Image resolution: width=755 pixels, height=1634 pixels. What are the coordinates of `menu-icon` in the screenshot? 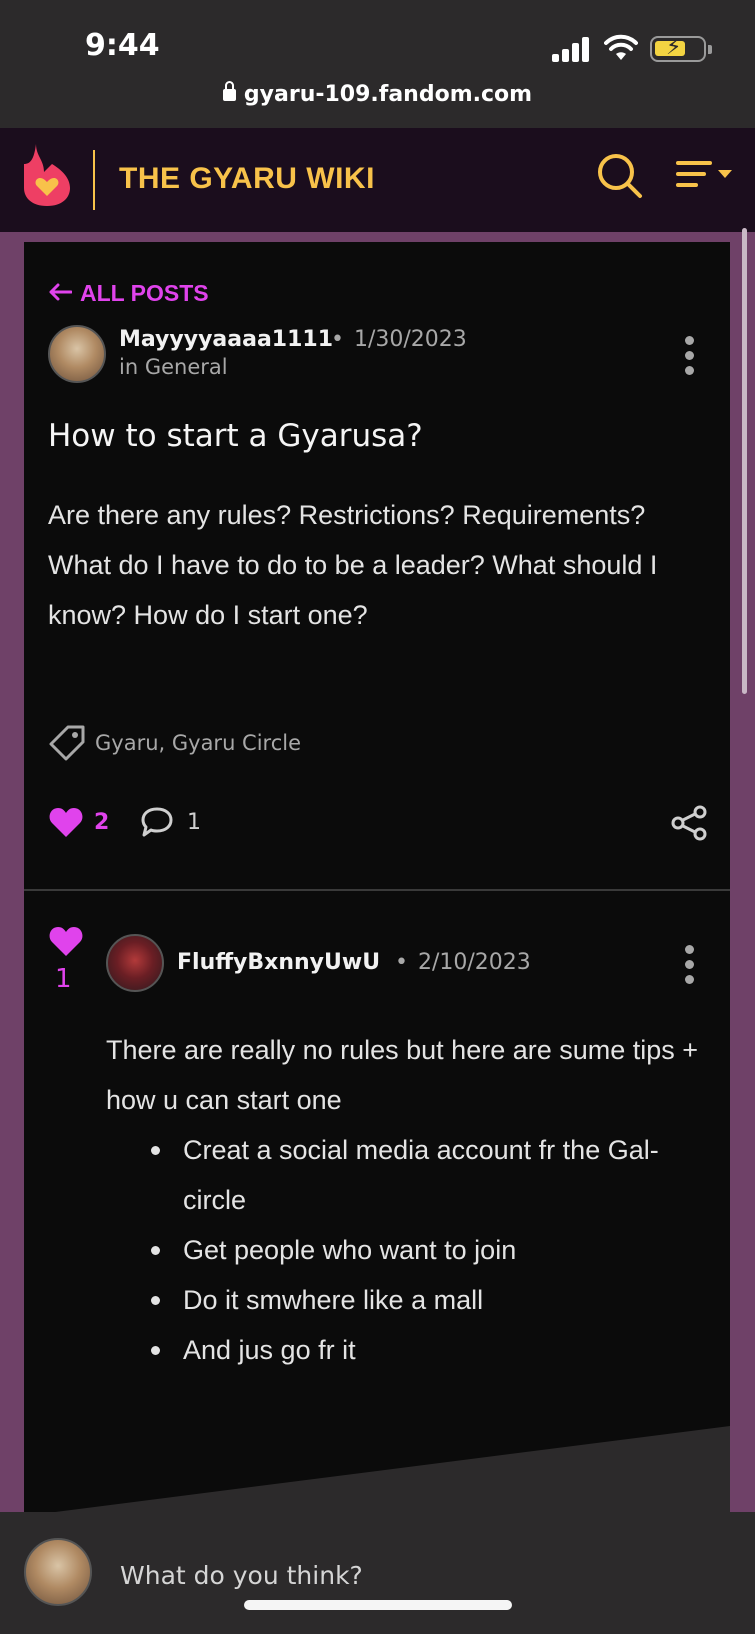 It's located at (706, 175).